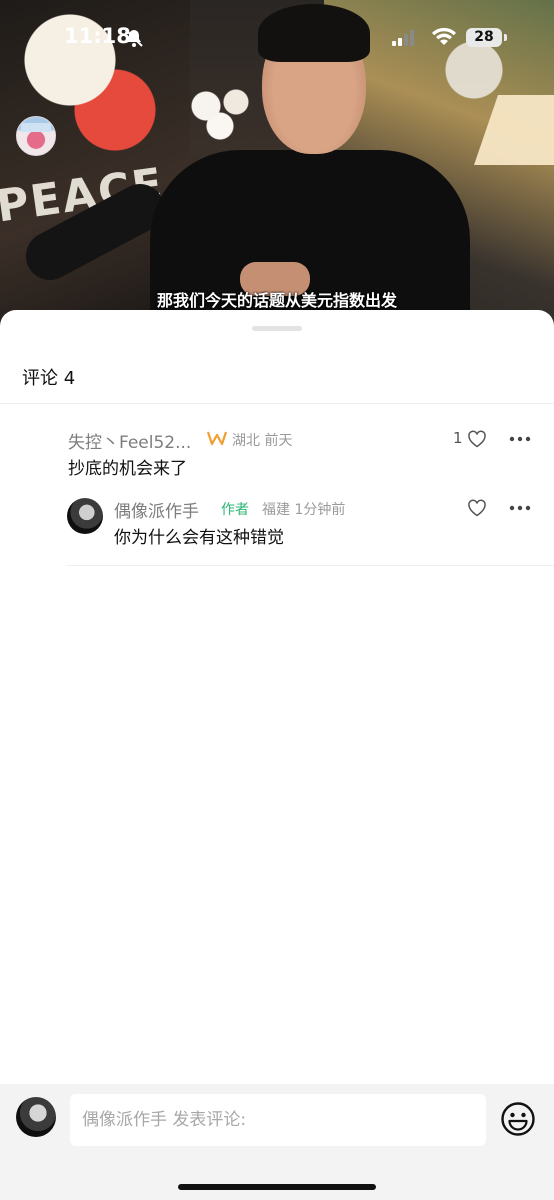 The image size is (554, 1200). What do you see at coordinates (156, 509) in the screenshot?
I see `reply-username: 偶像派作手` at bounding box center [156, 509].